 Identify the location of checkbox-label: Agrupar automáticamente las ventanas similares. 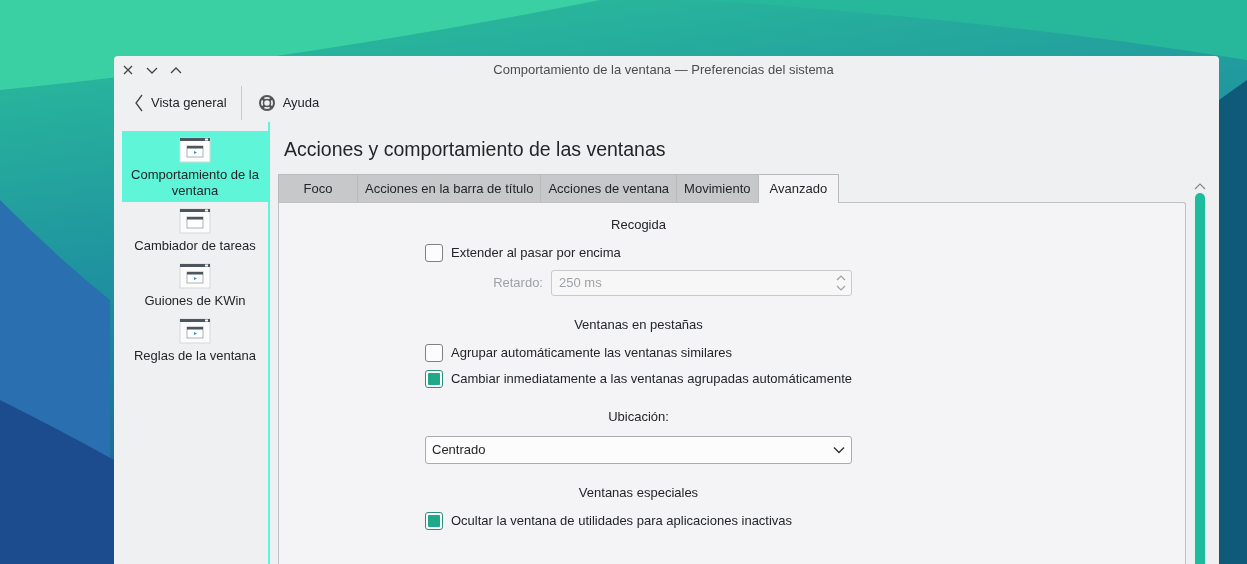
(592, 353).